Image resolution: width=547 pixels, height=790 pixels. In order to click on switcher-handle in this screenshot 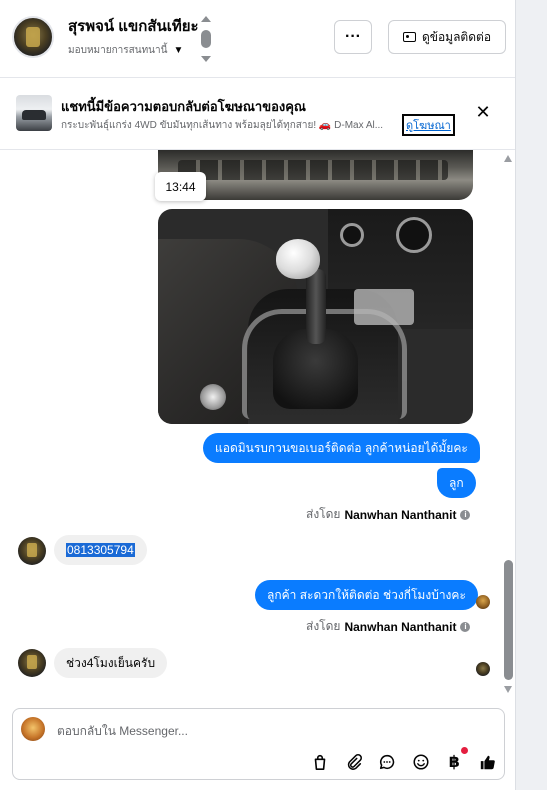, I will do `click(206, 39)`.